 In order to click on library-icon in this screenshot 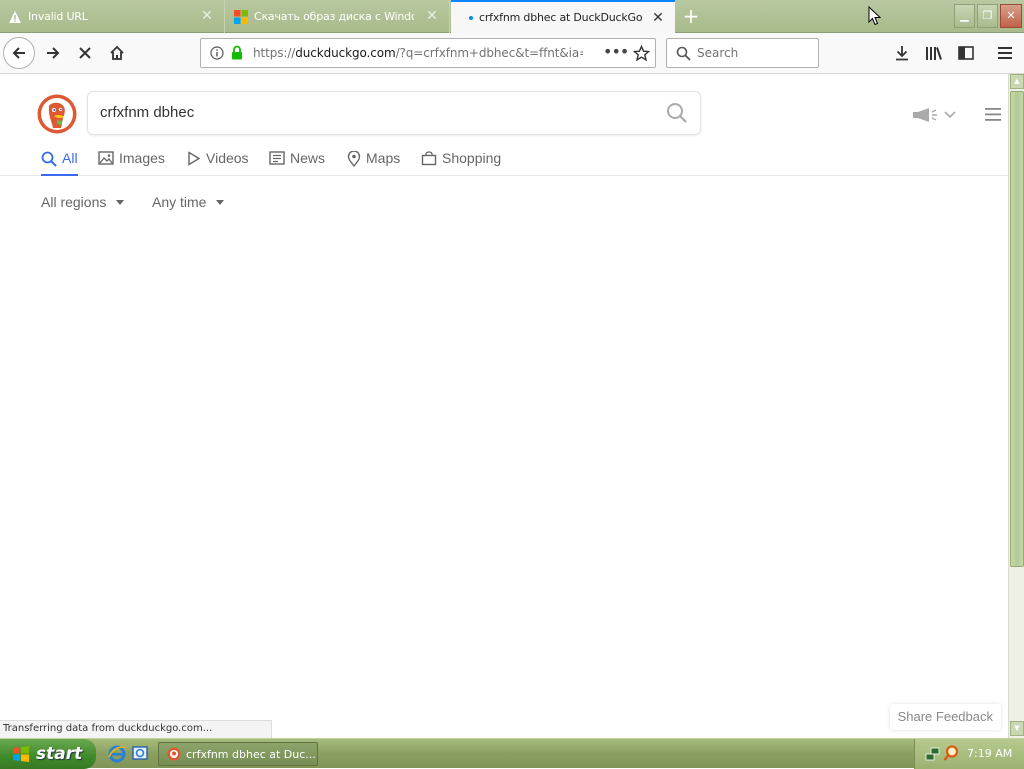, I will do `click(934, 53)`.